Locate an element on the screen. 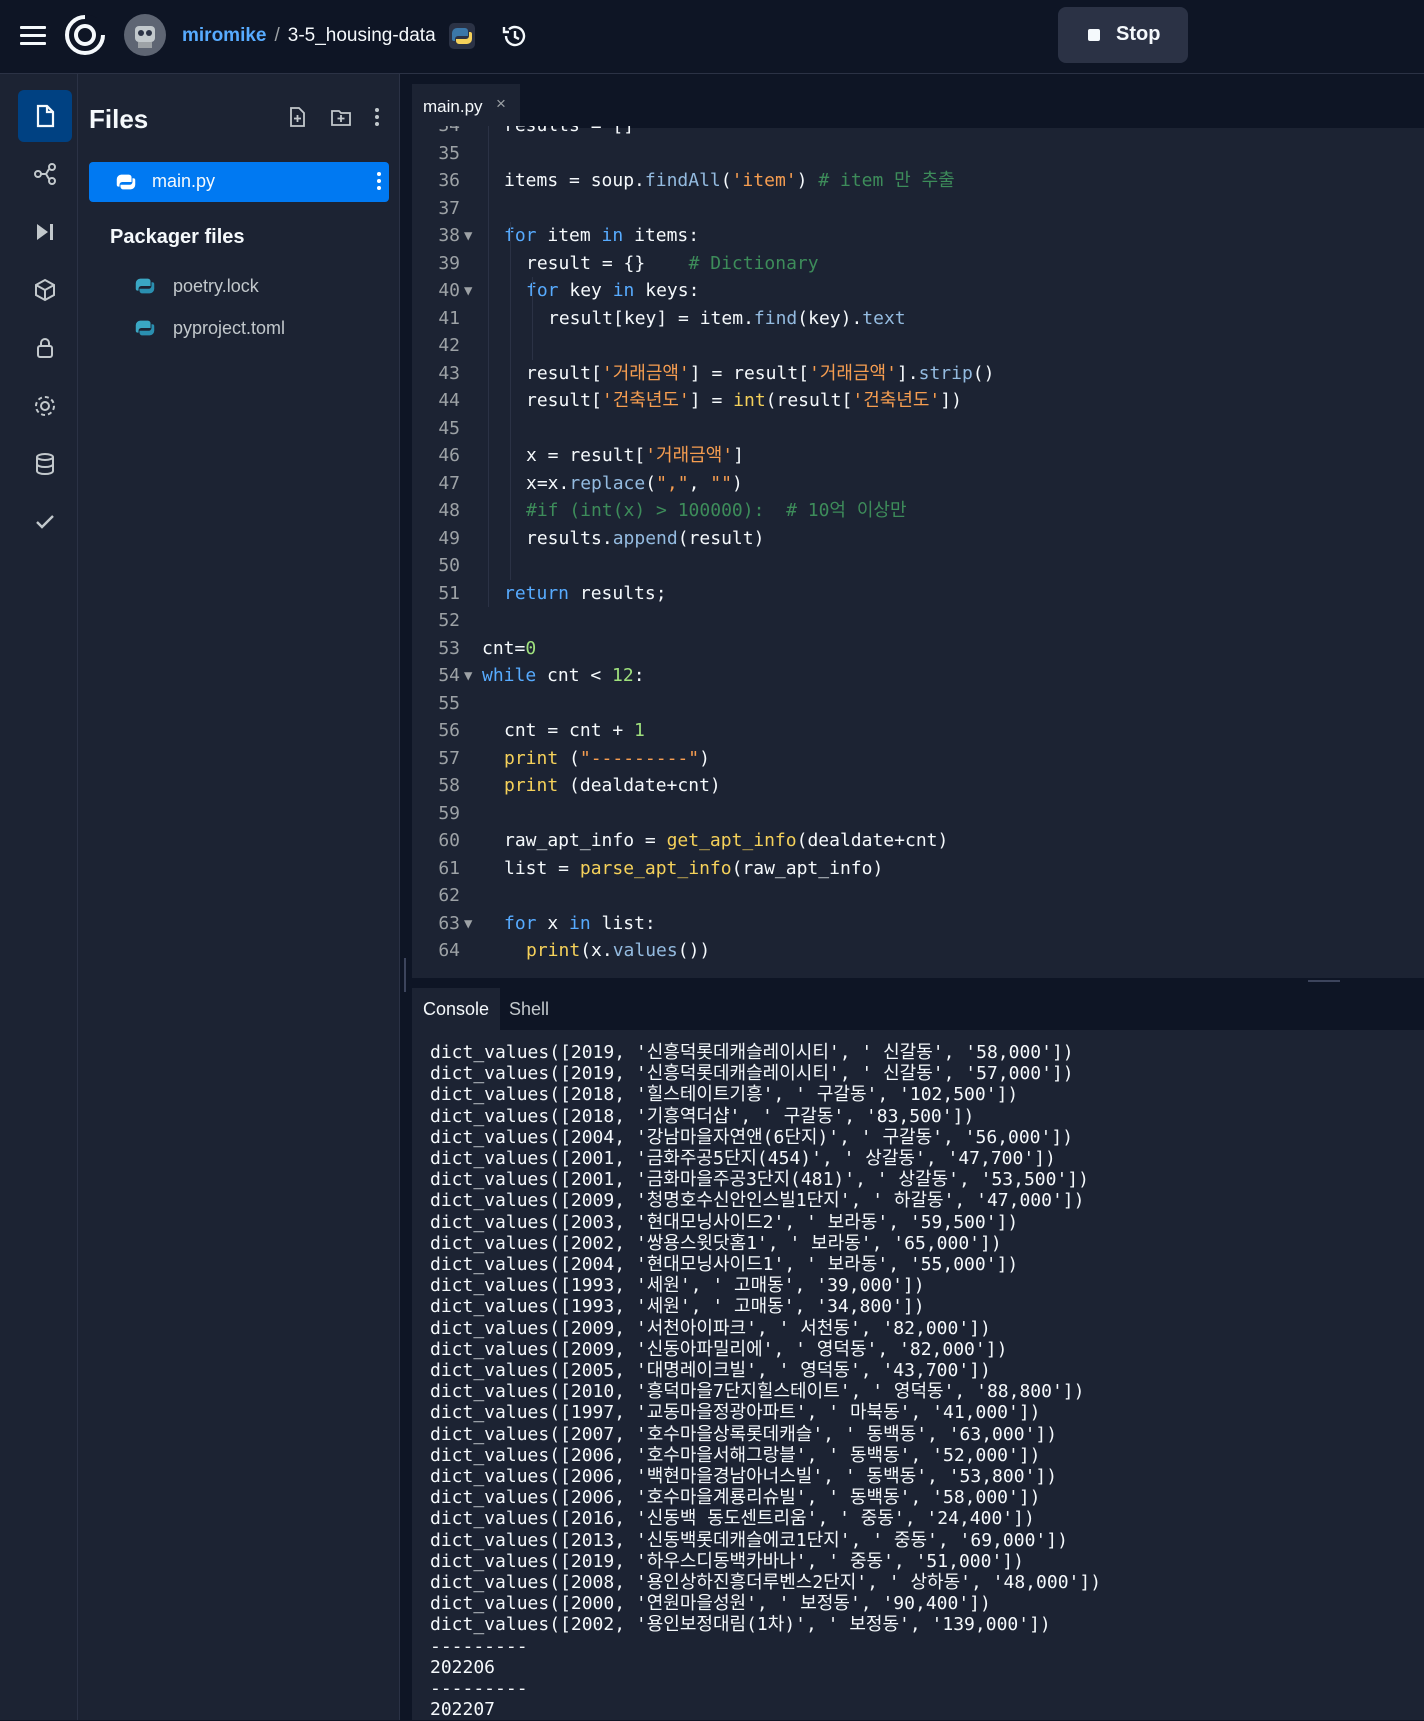  code-line: 40 ▼ for key in keys: is located at coordinates (918, 291).